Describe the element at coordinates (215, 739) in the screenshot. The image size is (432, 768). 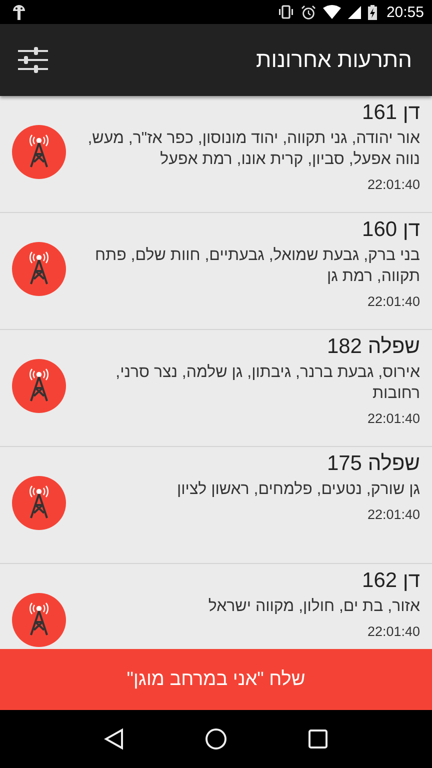
I see `home-icon` at that location.